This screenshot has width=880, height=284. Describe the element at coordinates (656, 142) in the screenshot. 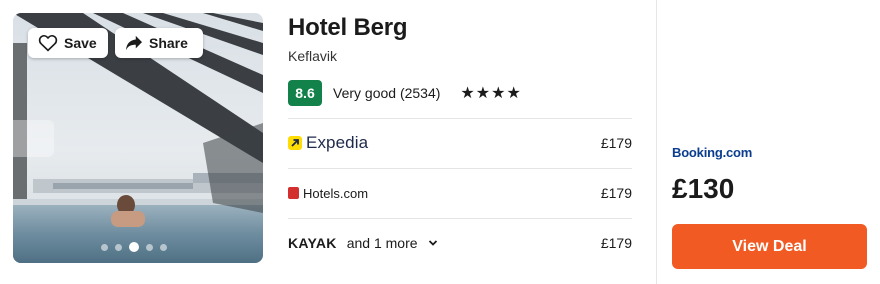

I see `column-divider` at that location.